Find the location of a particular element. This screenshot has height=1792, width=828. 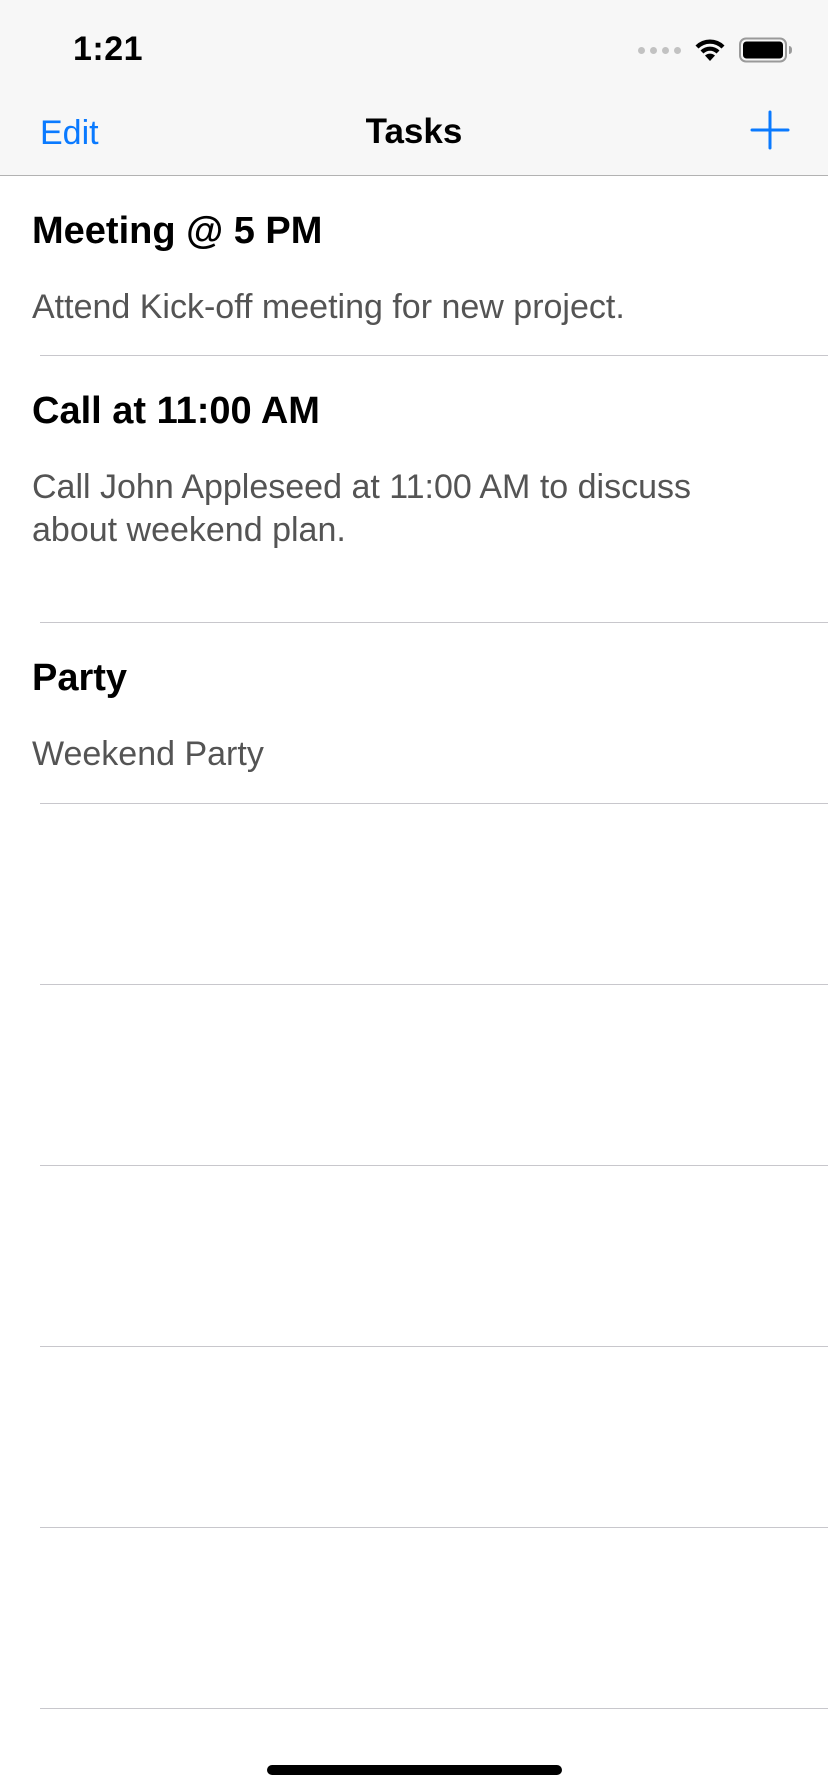

task-title: Call at 11:00 AM is located at coordinates (176, 411).